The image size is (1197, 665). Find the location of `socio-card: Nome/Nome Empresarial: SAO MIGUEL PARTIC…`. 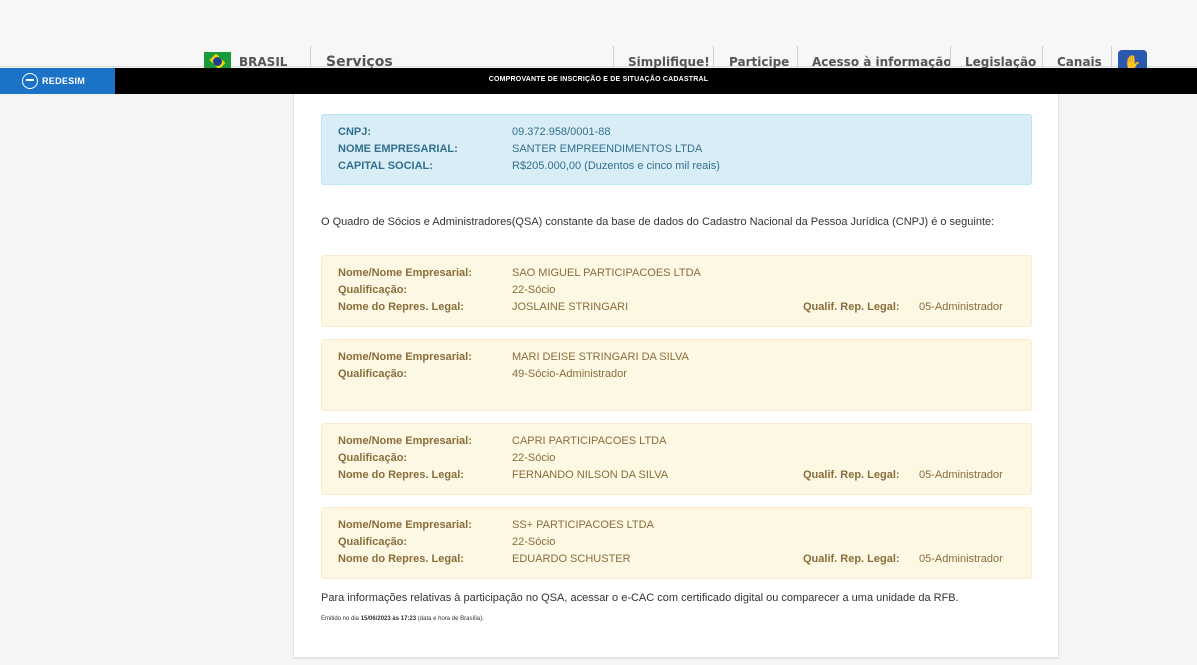

socio-card: Nome/Nome Empresarial: SAO MIGUEL PARTIC… is located at coordinates (676, 291).